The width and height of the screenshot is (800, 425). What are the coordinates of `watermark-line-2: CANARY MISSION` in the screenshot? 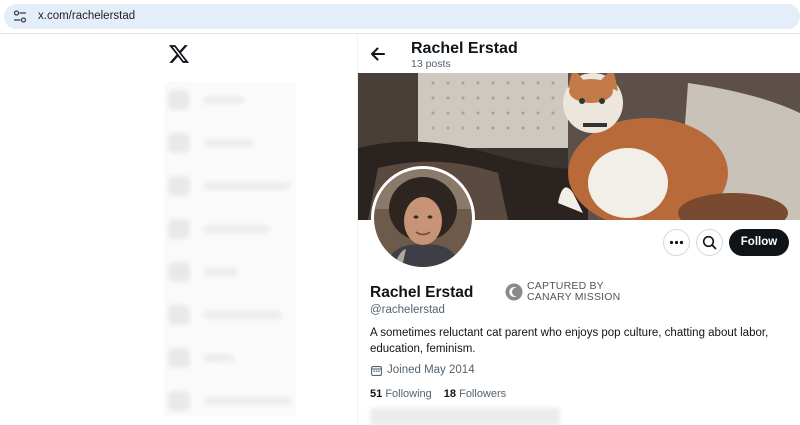 It's located at (574, 297).